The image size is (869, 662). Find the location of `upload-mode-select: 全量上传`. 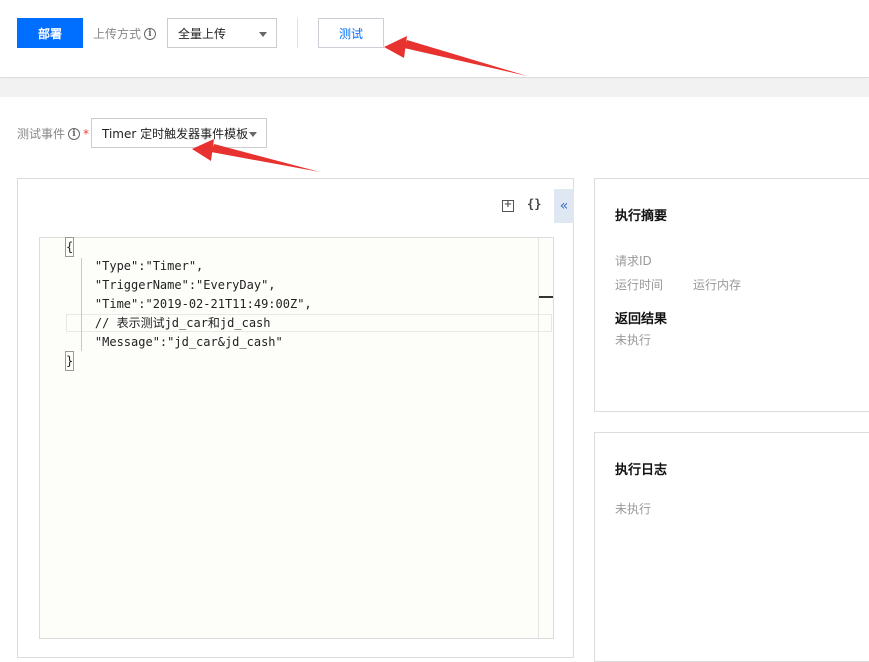

upload-mode-select: 全量上传 is located at coordinates (222, 33).